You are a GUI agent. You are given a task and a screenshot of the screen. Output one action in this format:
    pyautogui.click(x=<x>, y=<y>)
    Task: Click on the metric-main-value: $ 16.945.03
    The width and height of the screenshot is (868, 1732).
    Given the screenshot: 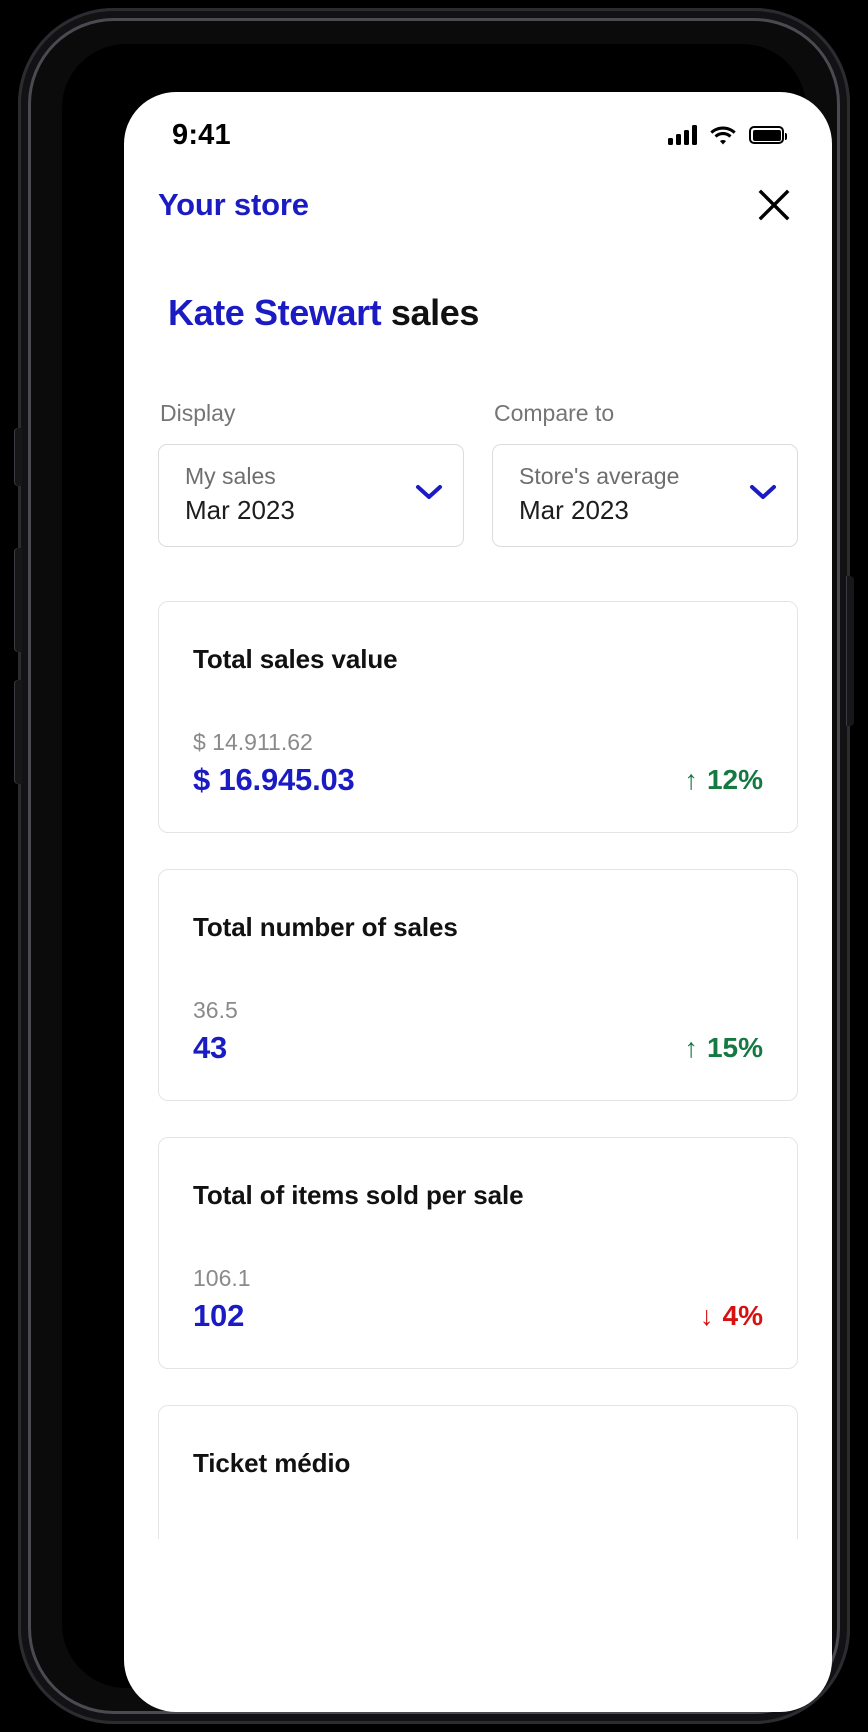 What is the action you would take?
    pyautogui.click(x=274, y=779)
    